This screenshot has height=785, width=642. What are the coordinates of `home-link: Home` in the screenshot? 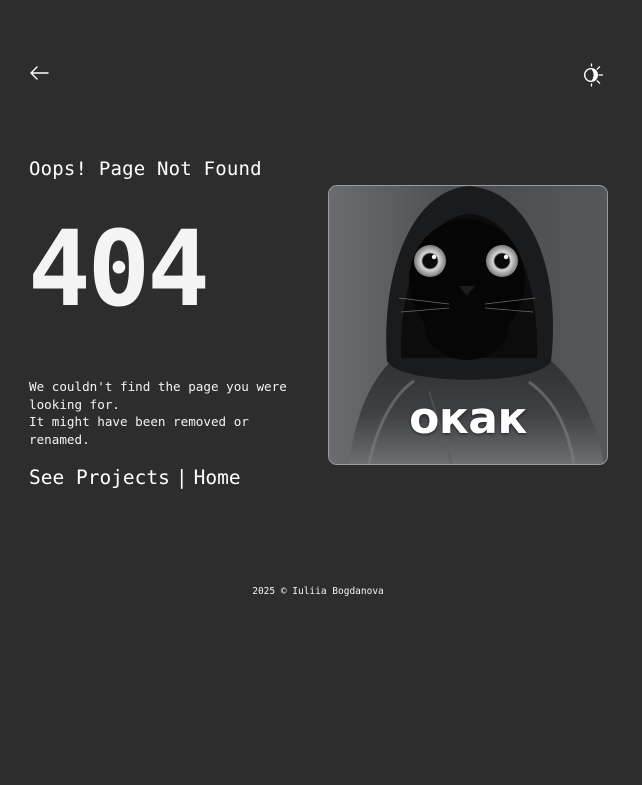 It's located at (217, 477).